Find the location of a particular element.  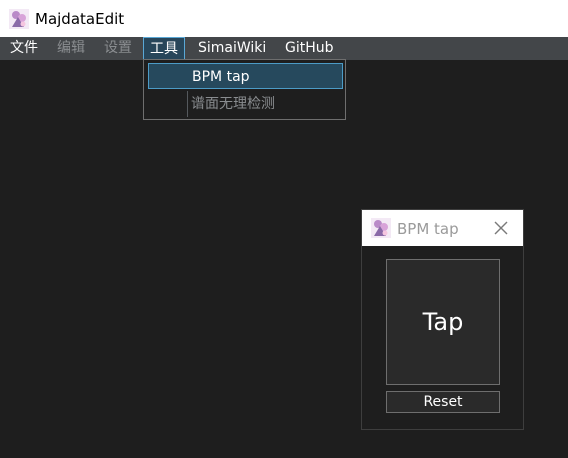

menu-item-bpm-tap: BPM tap is located at coordinates (245, 76).